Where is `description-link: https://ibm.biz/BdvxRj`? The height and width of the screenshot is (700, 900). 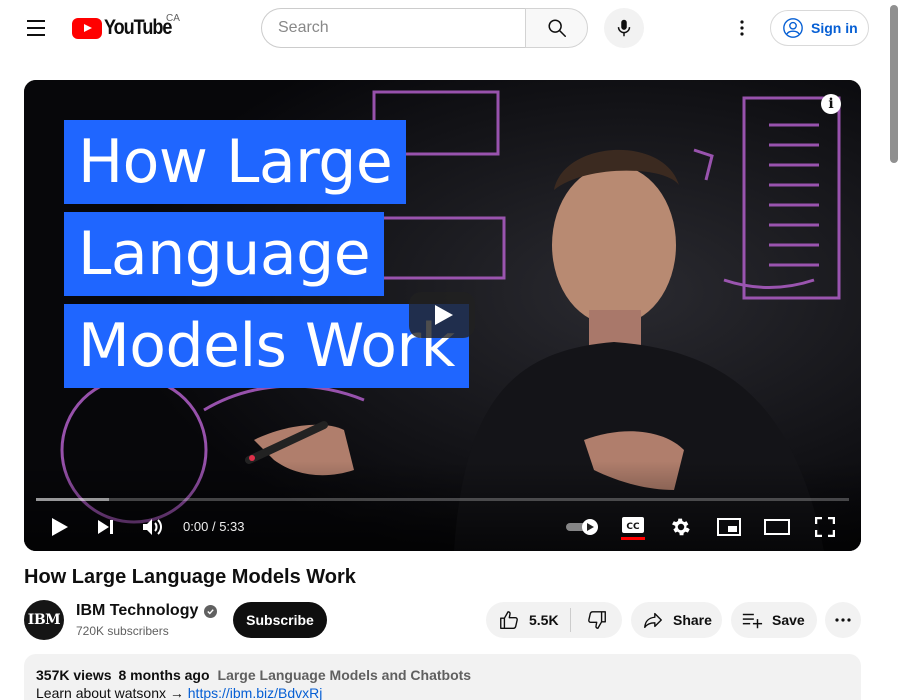 description-link: https://ibm.biz/BdvxRj is located at coordinates (255, 692).